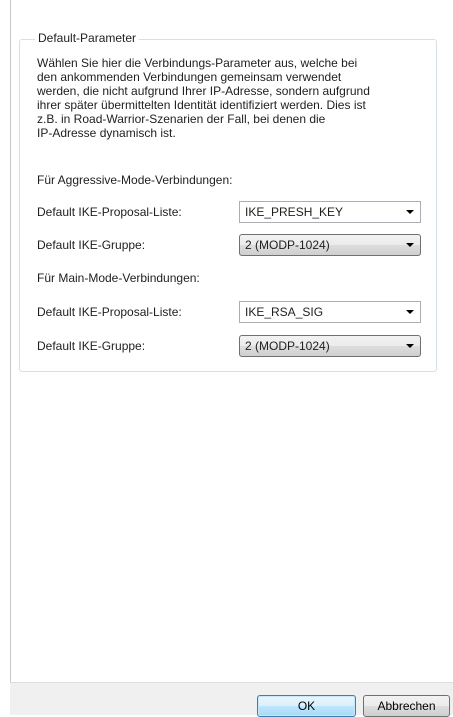 This screenshot has height=717, width=453. Describe the element at coordinates (284, 312) in the screenshot. I see `main-proposal-value: IKE_RSA_SIG` at that location.